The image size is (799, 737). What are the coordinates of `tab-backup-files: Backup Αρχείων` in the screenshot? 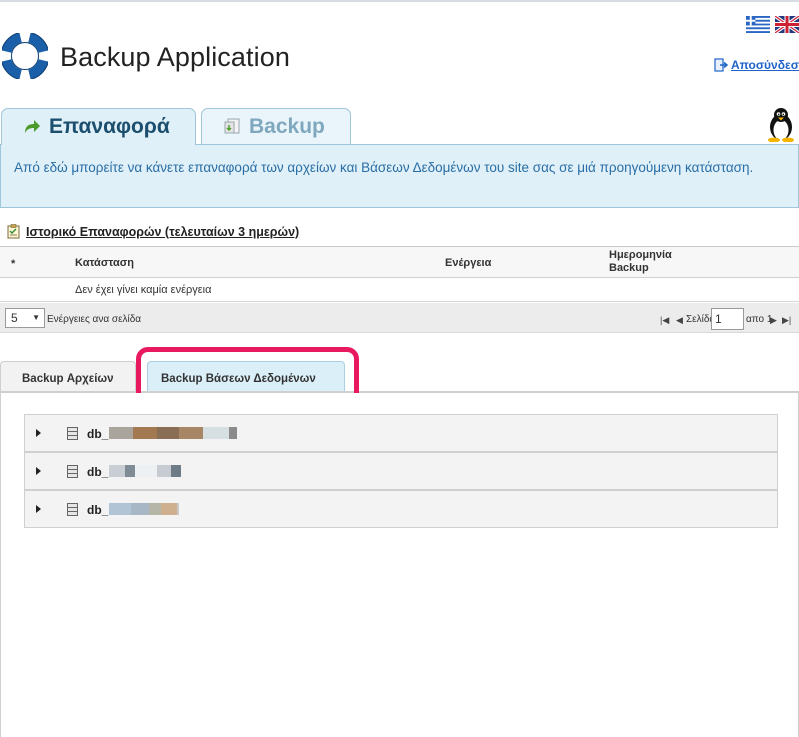 It's located at (68, 376).